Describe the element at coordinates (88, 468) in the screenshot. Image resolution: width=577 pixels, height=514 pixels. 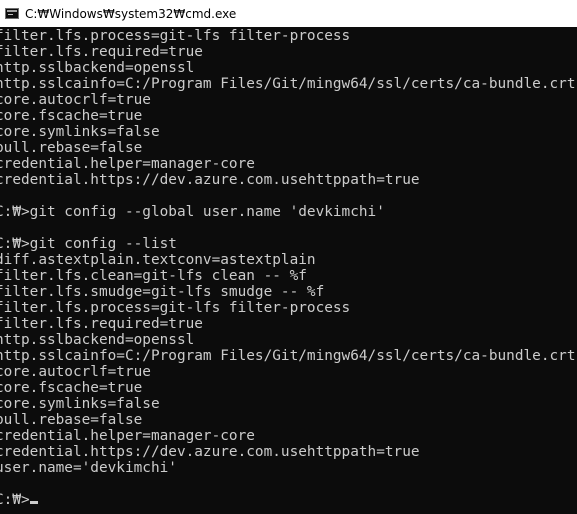
I see `console-line: user.name='devkimchi'` at that location.